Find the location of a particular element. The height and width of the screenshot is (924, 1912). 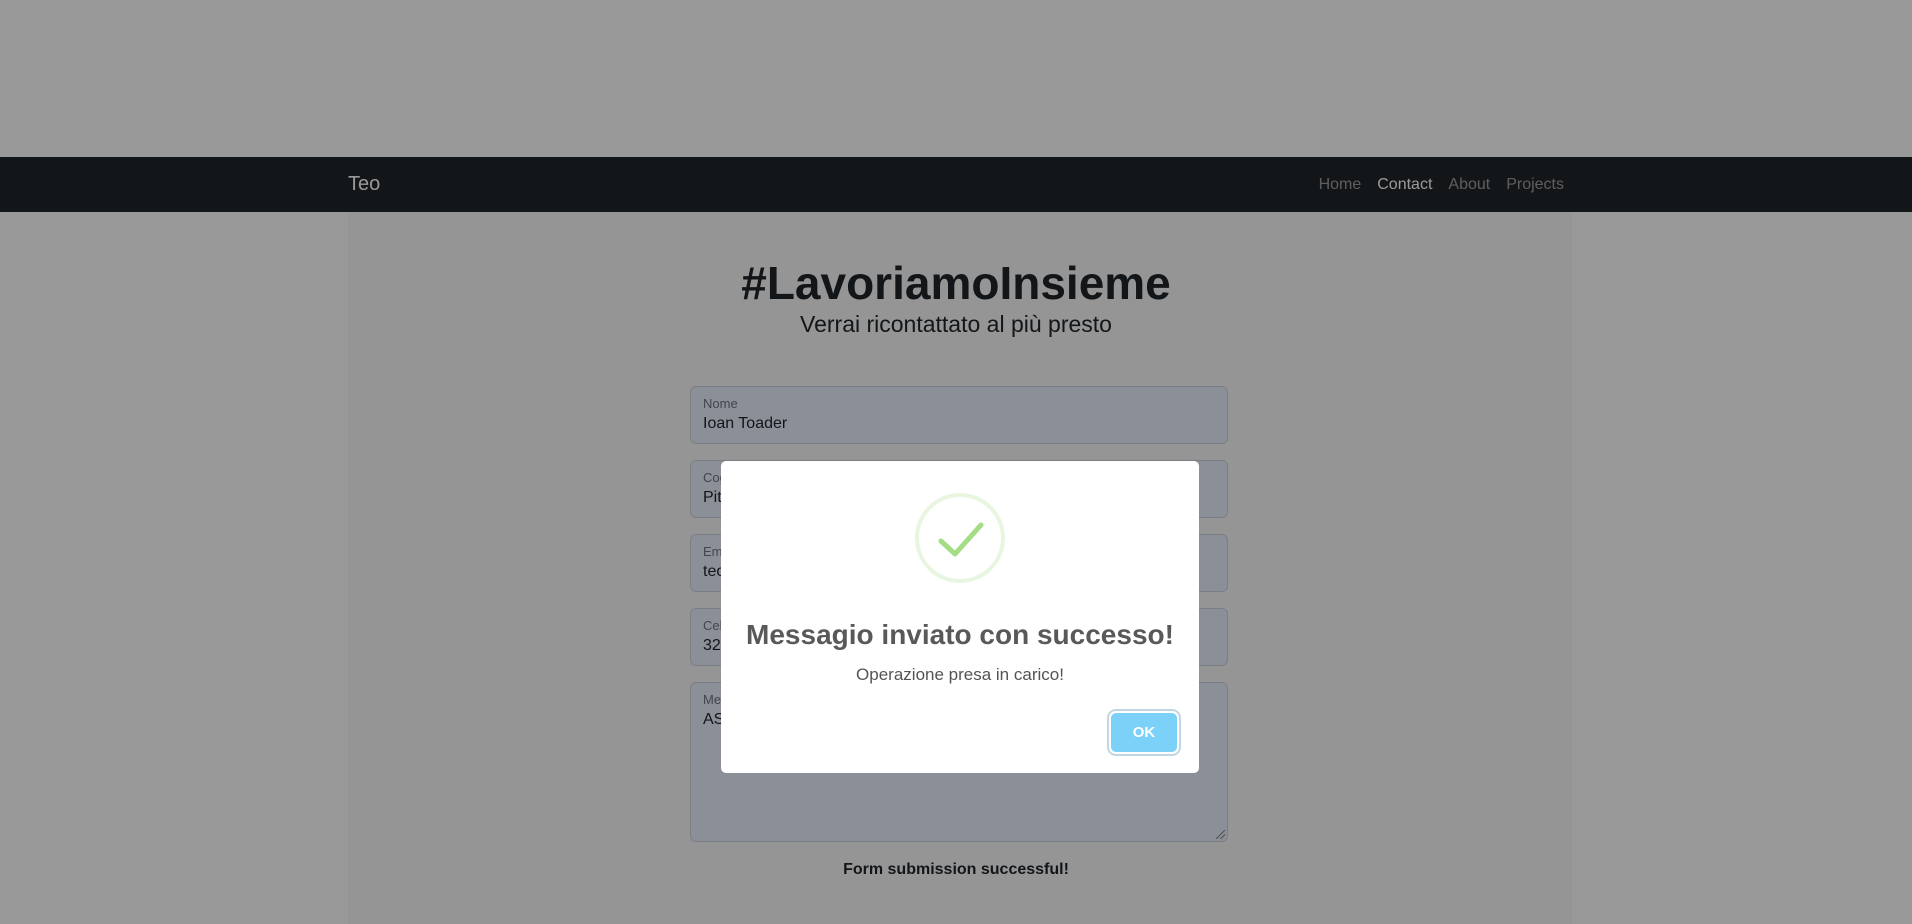

modal-text: Operazione presa in carico! is located at coordinates (960, 674).